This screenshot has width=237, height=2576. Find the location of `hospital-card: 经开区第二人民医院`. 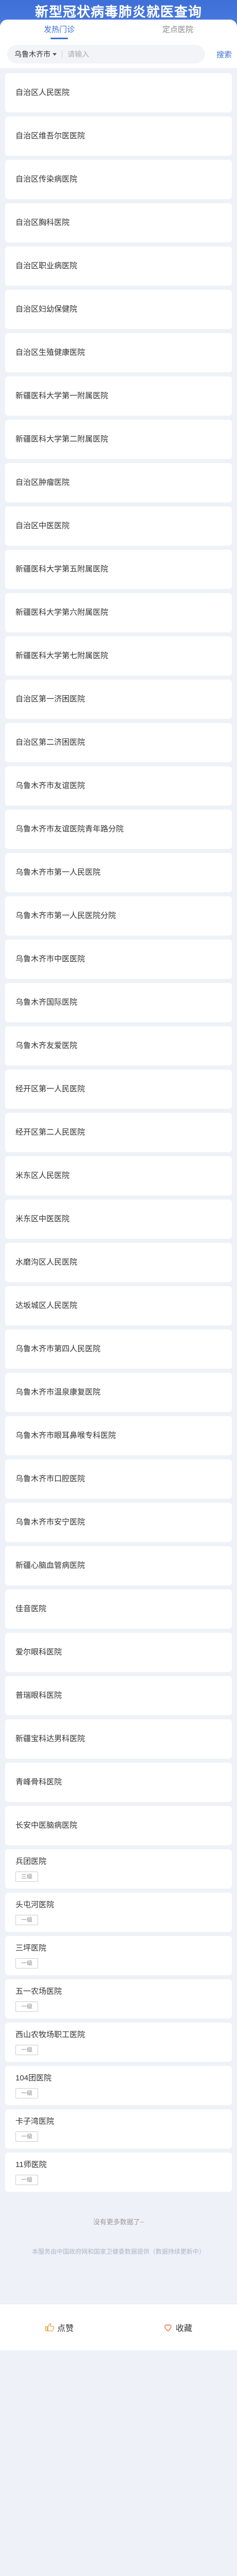

hospital-card: 经开区第二人民医院 is located at coordinates (118, 1132).